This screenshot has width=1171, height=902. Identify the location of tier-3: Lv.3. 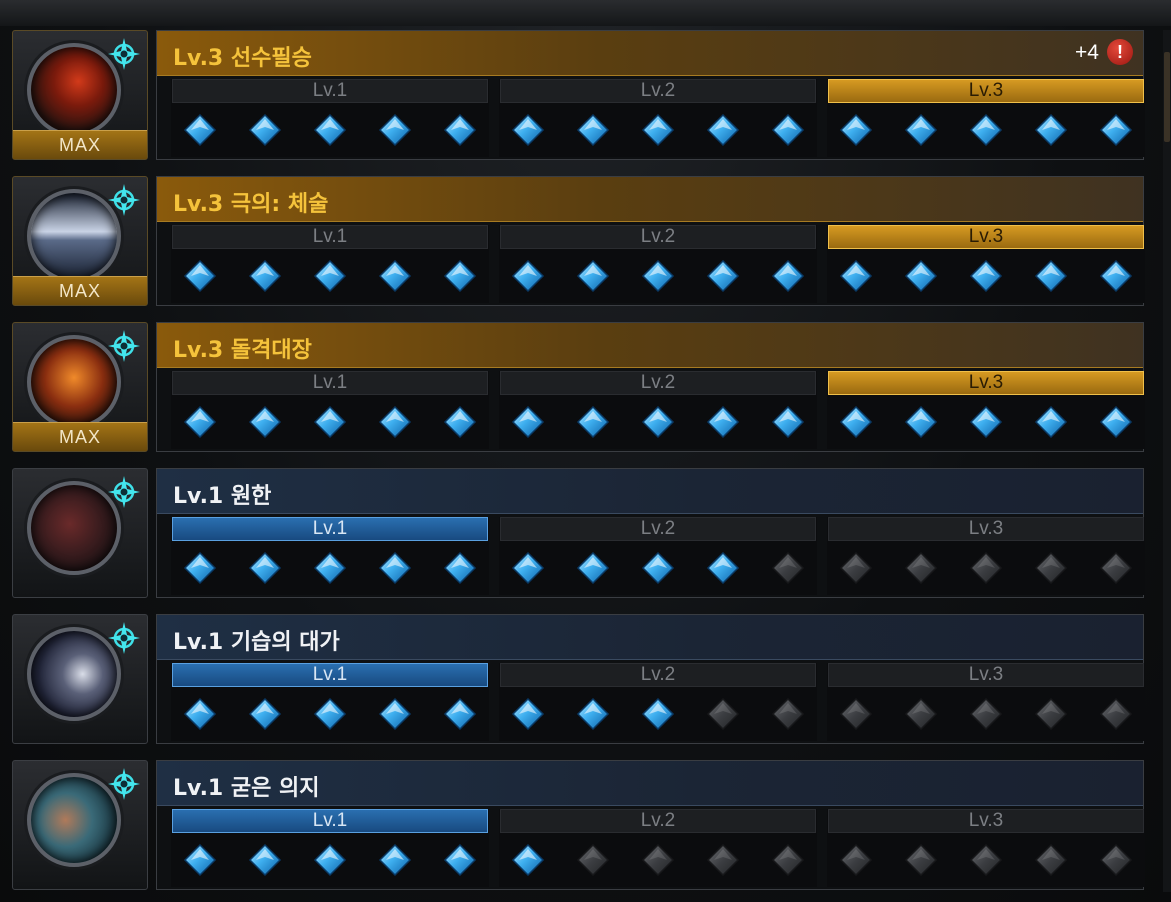
(986, 264).